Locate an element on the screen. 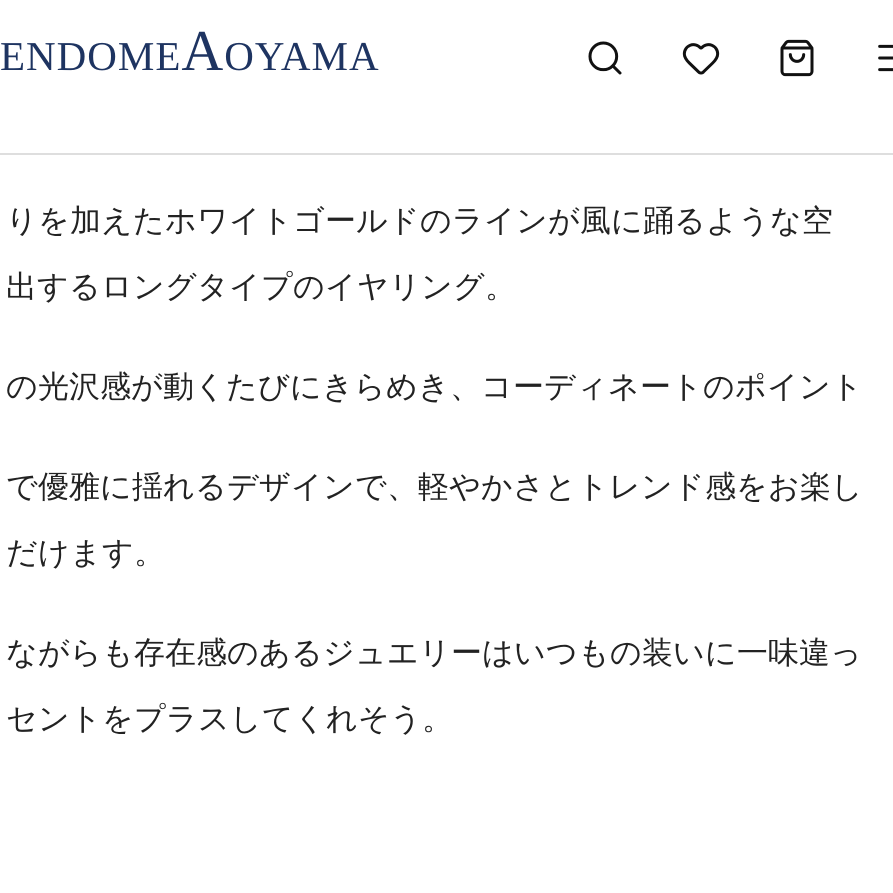 This screenshot has width=893, height=893. text-line: ながらも存在感のあるジュエリーはいつもの装いに一味違っ is located at coordinates (434, 653).